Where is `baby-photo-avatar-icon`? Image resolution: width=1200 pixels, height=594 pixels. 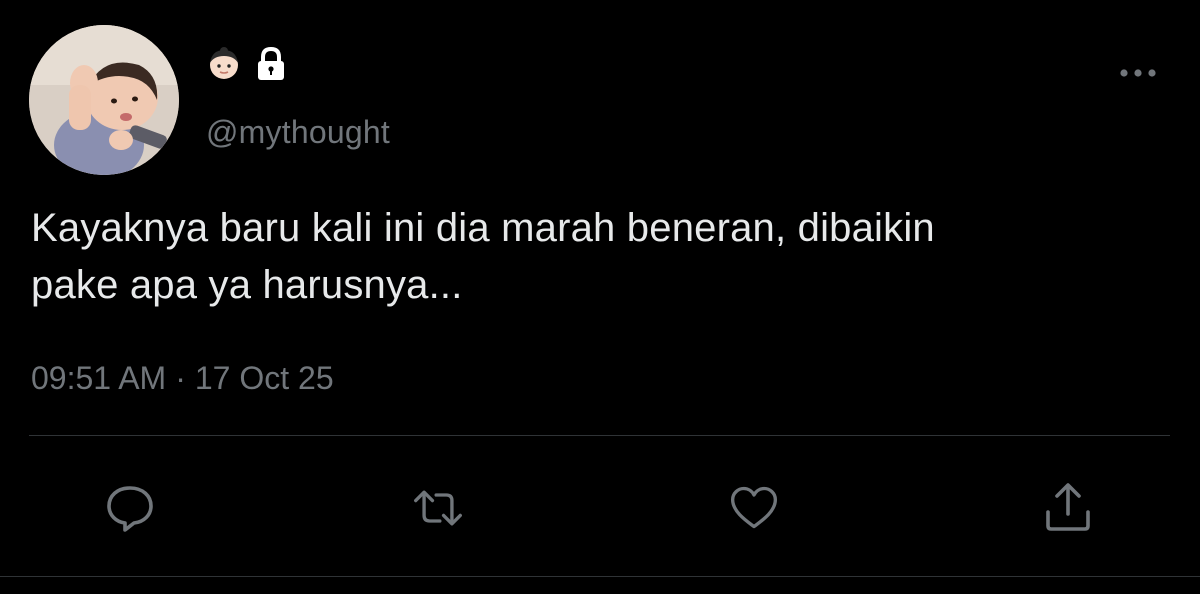
baby-photo-avatar-icon is located at coordinates (104, 100).